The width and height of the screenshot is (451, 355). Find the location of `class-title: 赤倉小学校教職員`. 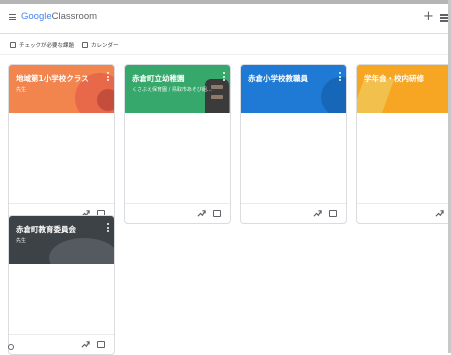

class-title: 赤倉小学校教職員 is located at coordinates (278, 78).